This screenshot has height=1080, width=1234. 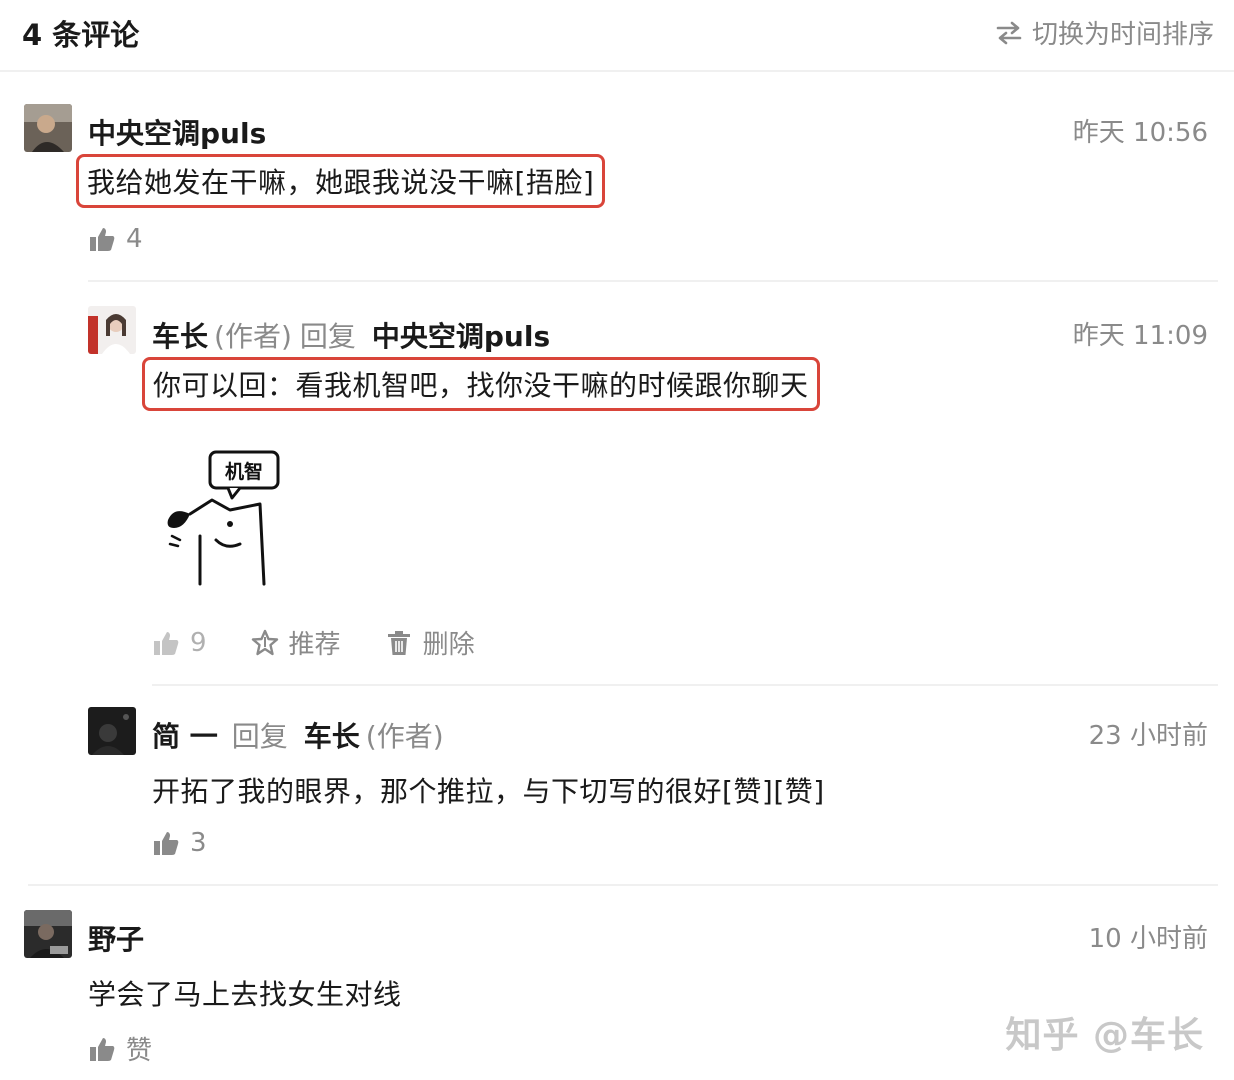 I want to click on sticker-caption: 机智, so click(x=244, y=471).